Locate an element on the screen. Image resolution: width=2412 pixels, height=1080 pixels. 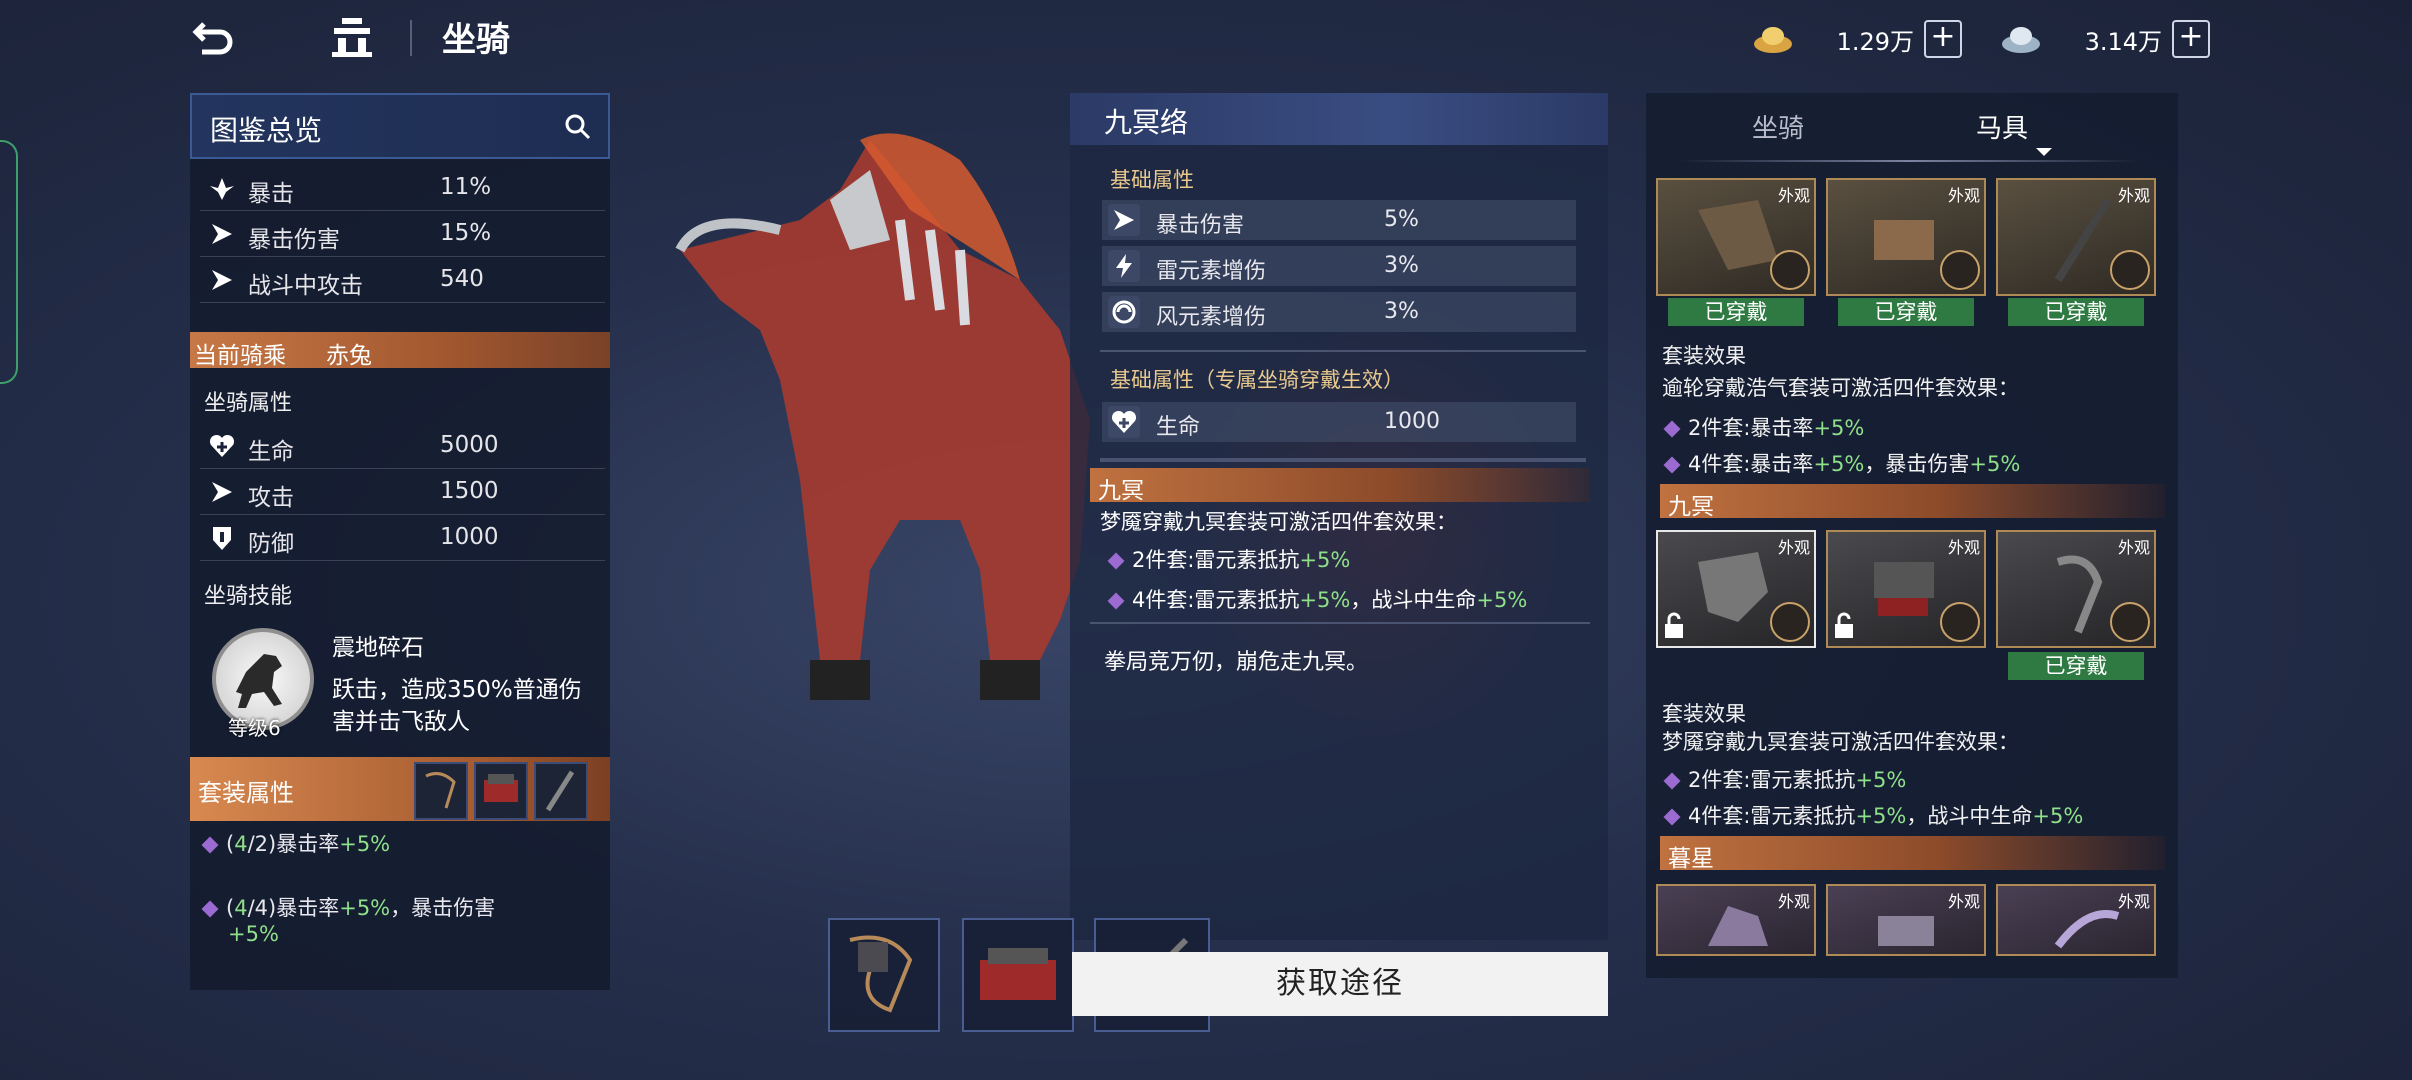
side-drawer-handle is located at coordinates (9, 262).